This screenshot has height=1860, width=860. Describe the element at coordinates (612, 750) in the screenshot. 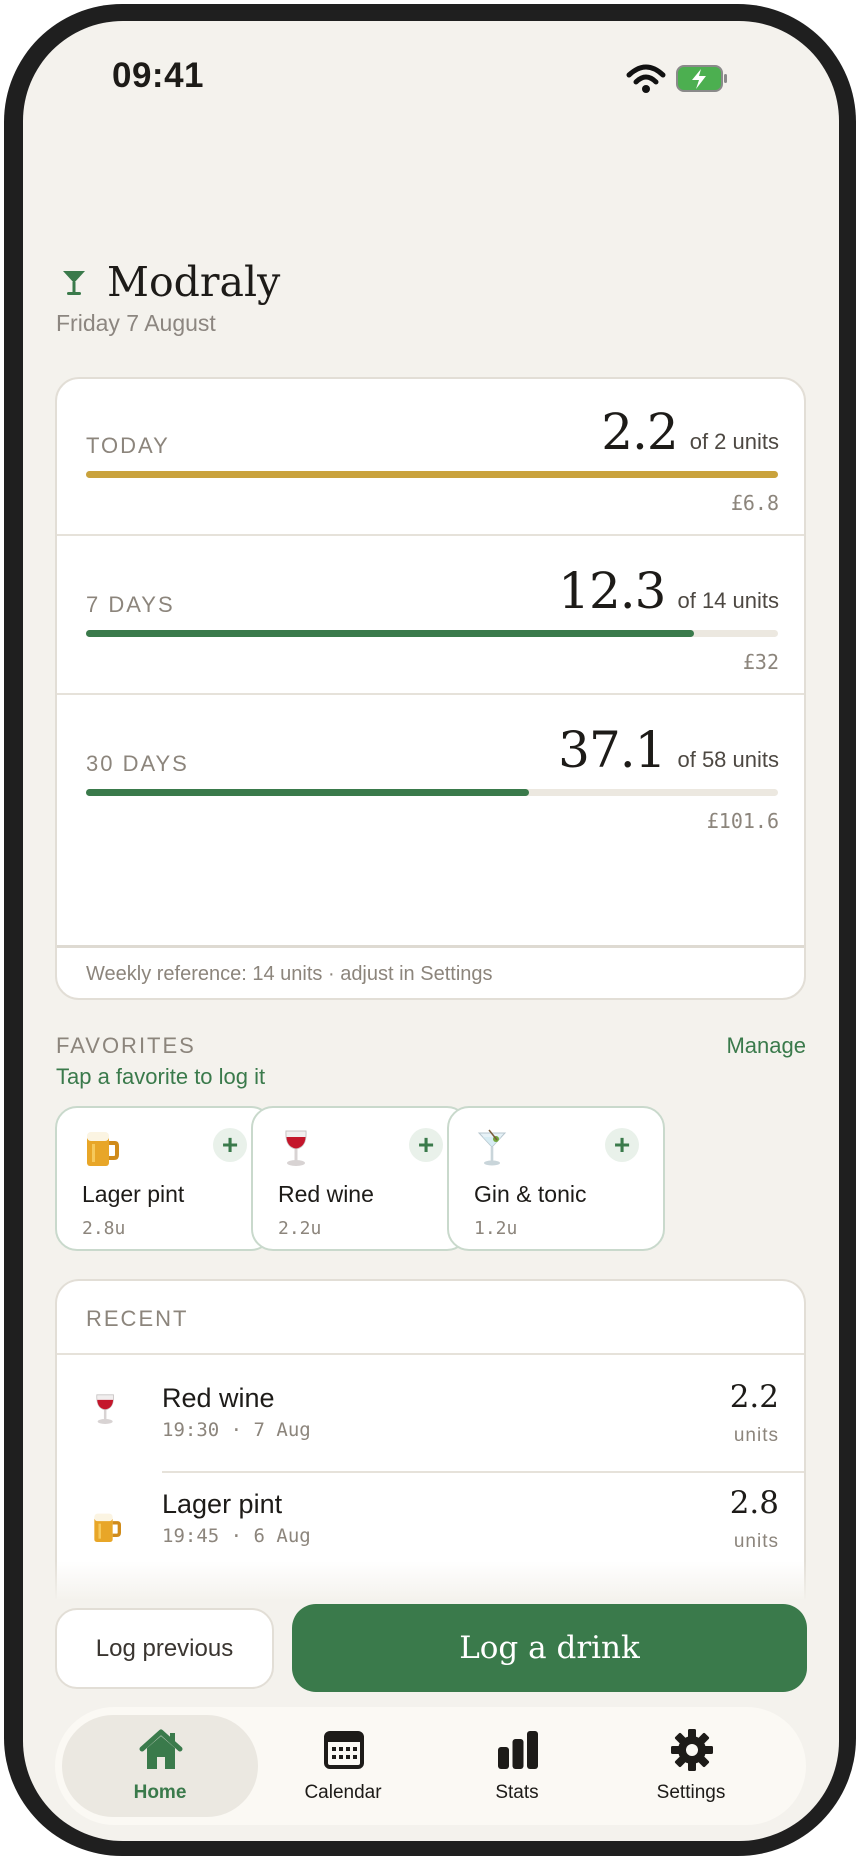

I see `summary-value: 37.1` at that location.